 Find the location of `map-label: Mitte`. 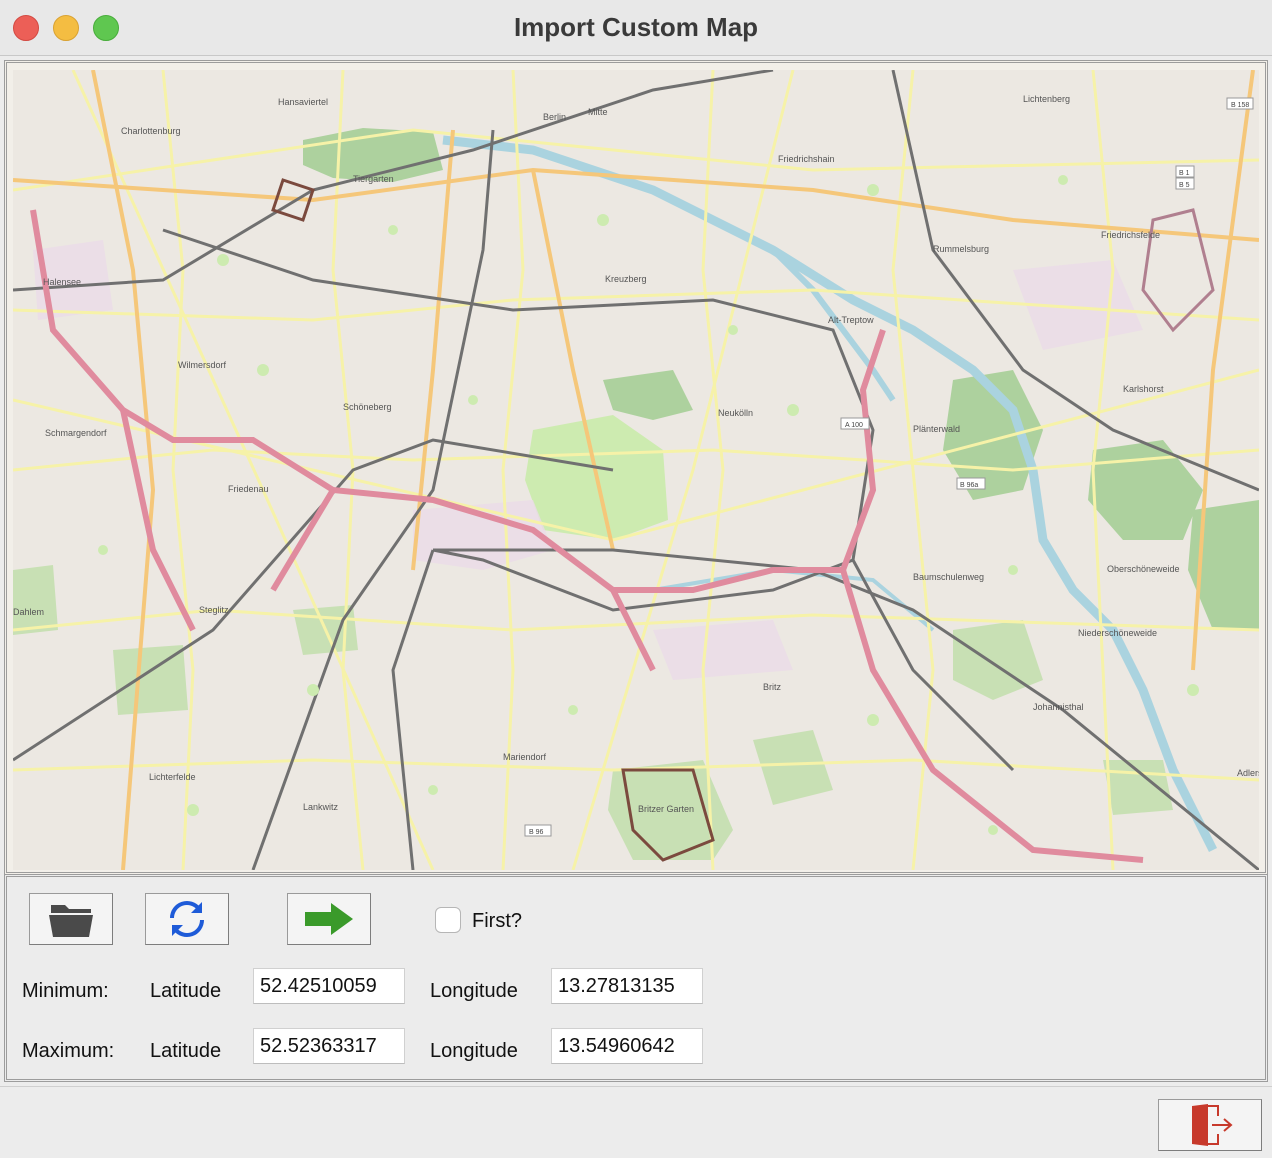

map-label: Mitte is located at coordinates (598, 112).